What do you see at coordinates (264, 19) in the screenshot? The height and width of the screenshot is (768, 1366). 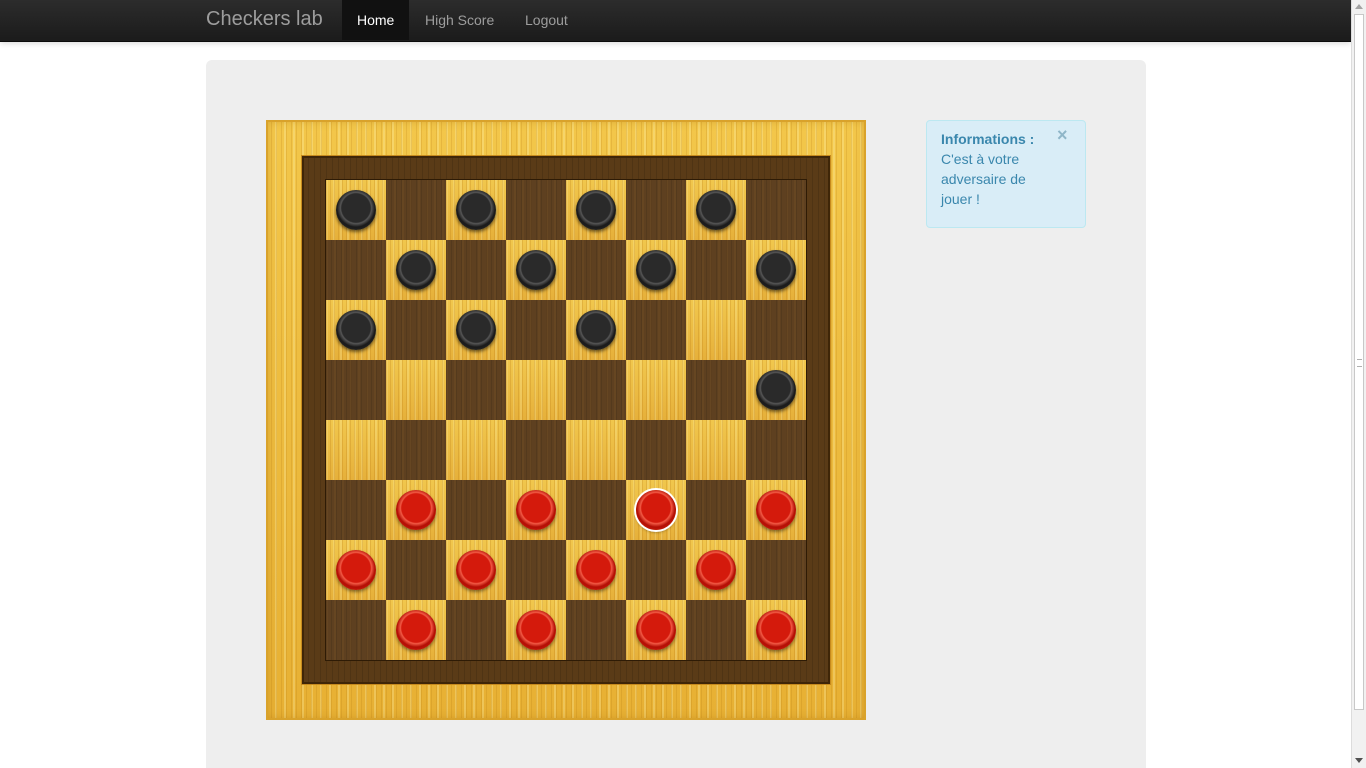 I see `brand-link: Checkers lab` at bounding box center [264, 19].